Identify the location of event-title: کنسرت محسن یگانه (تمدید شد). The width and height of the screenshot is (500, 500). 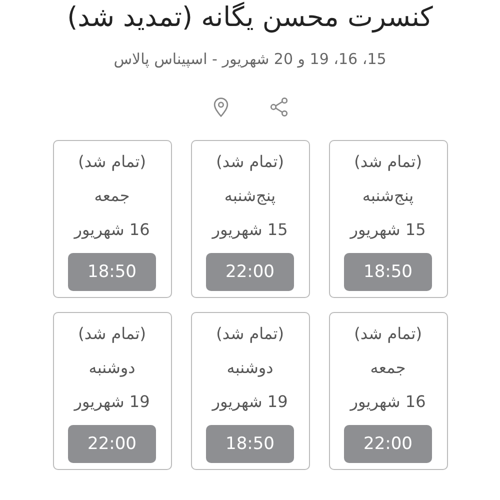
(250, 17).